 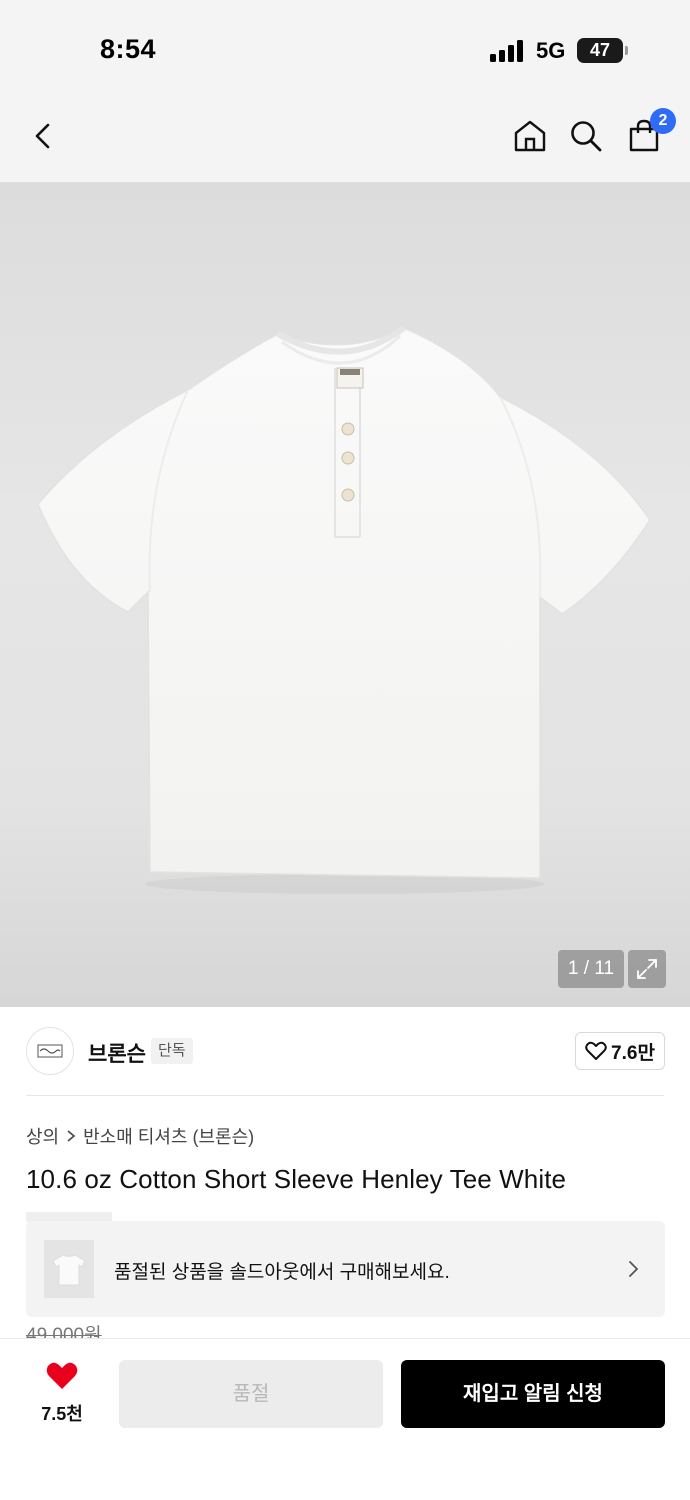 I want to click on brand-logo, so click(x=50, y=1051).